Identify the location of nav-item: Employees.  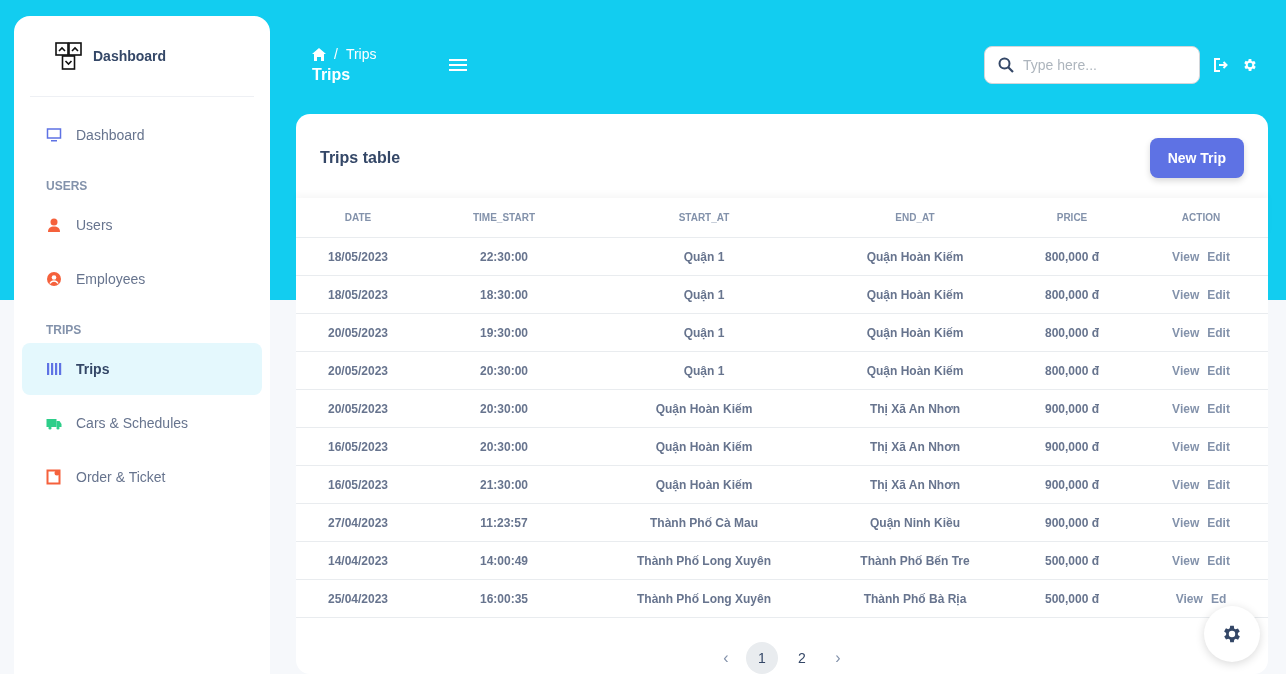
(142, 279).